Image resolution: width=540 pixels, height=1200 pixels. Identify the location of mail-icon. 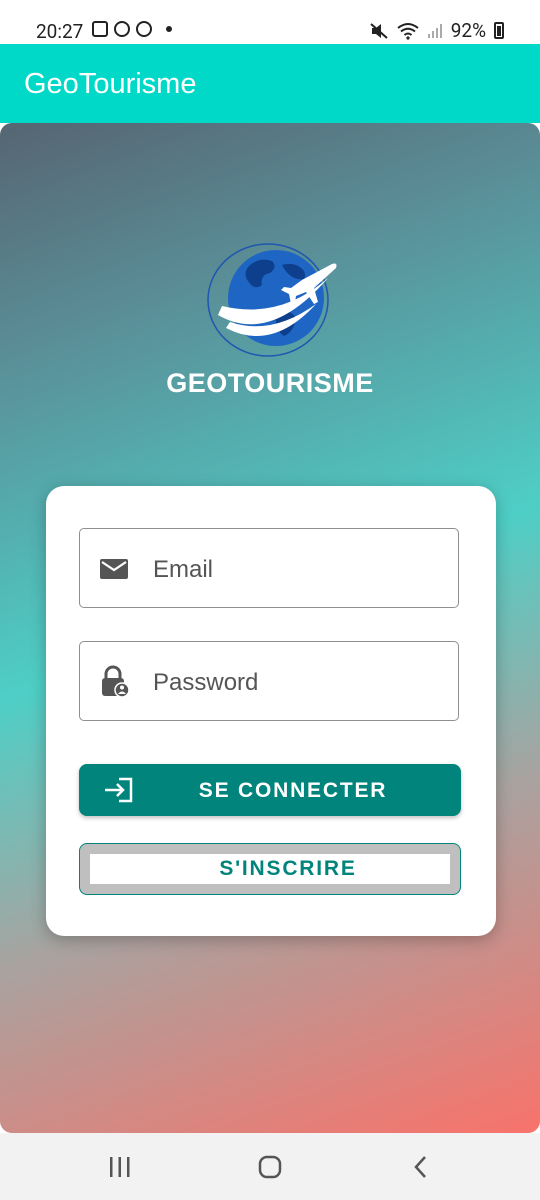
(114, 569).